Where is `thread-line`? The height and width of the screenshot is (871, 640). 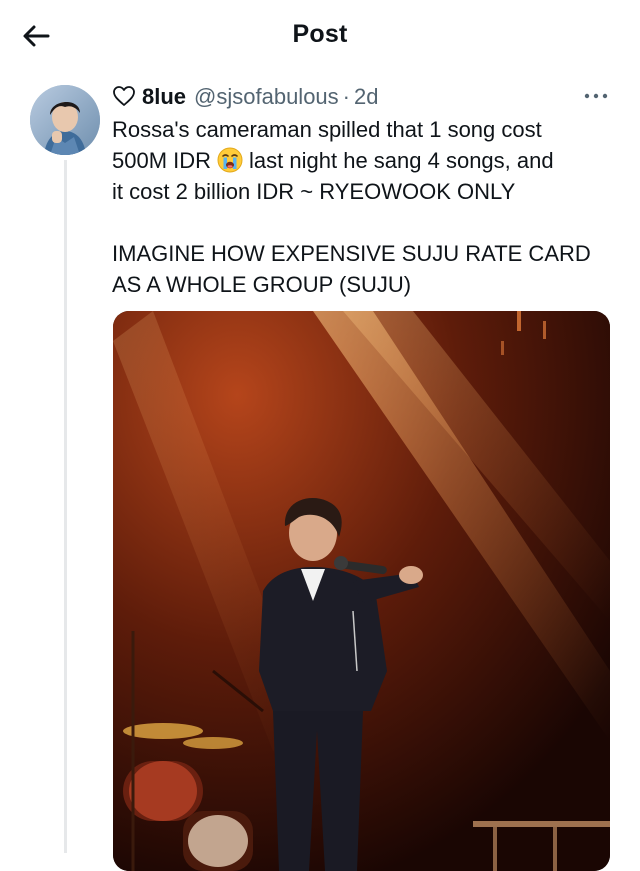 thread-line is located at coordinates (65, 506).